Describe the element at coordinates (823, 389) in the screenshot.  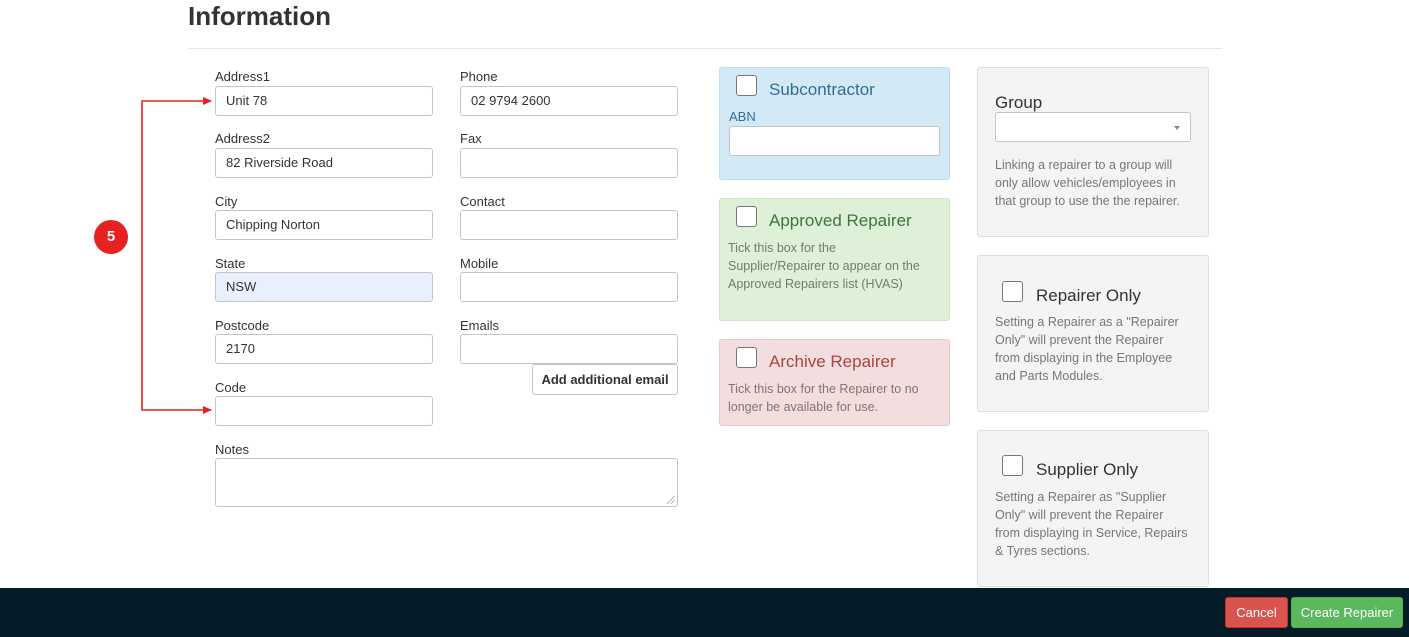
I see `archive-repairer-text-1: Tick this box for the Repairer to no` at that location.